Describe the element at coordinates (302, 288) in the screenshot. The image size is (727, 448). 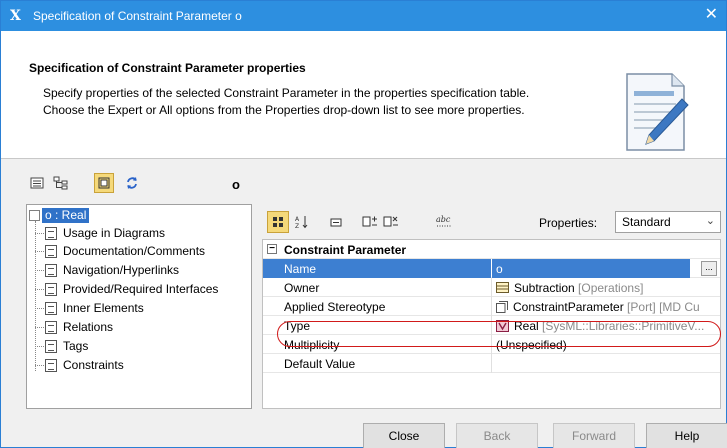
I see `property-name: Owner` at that location.